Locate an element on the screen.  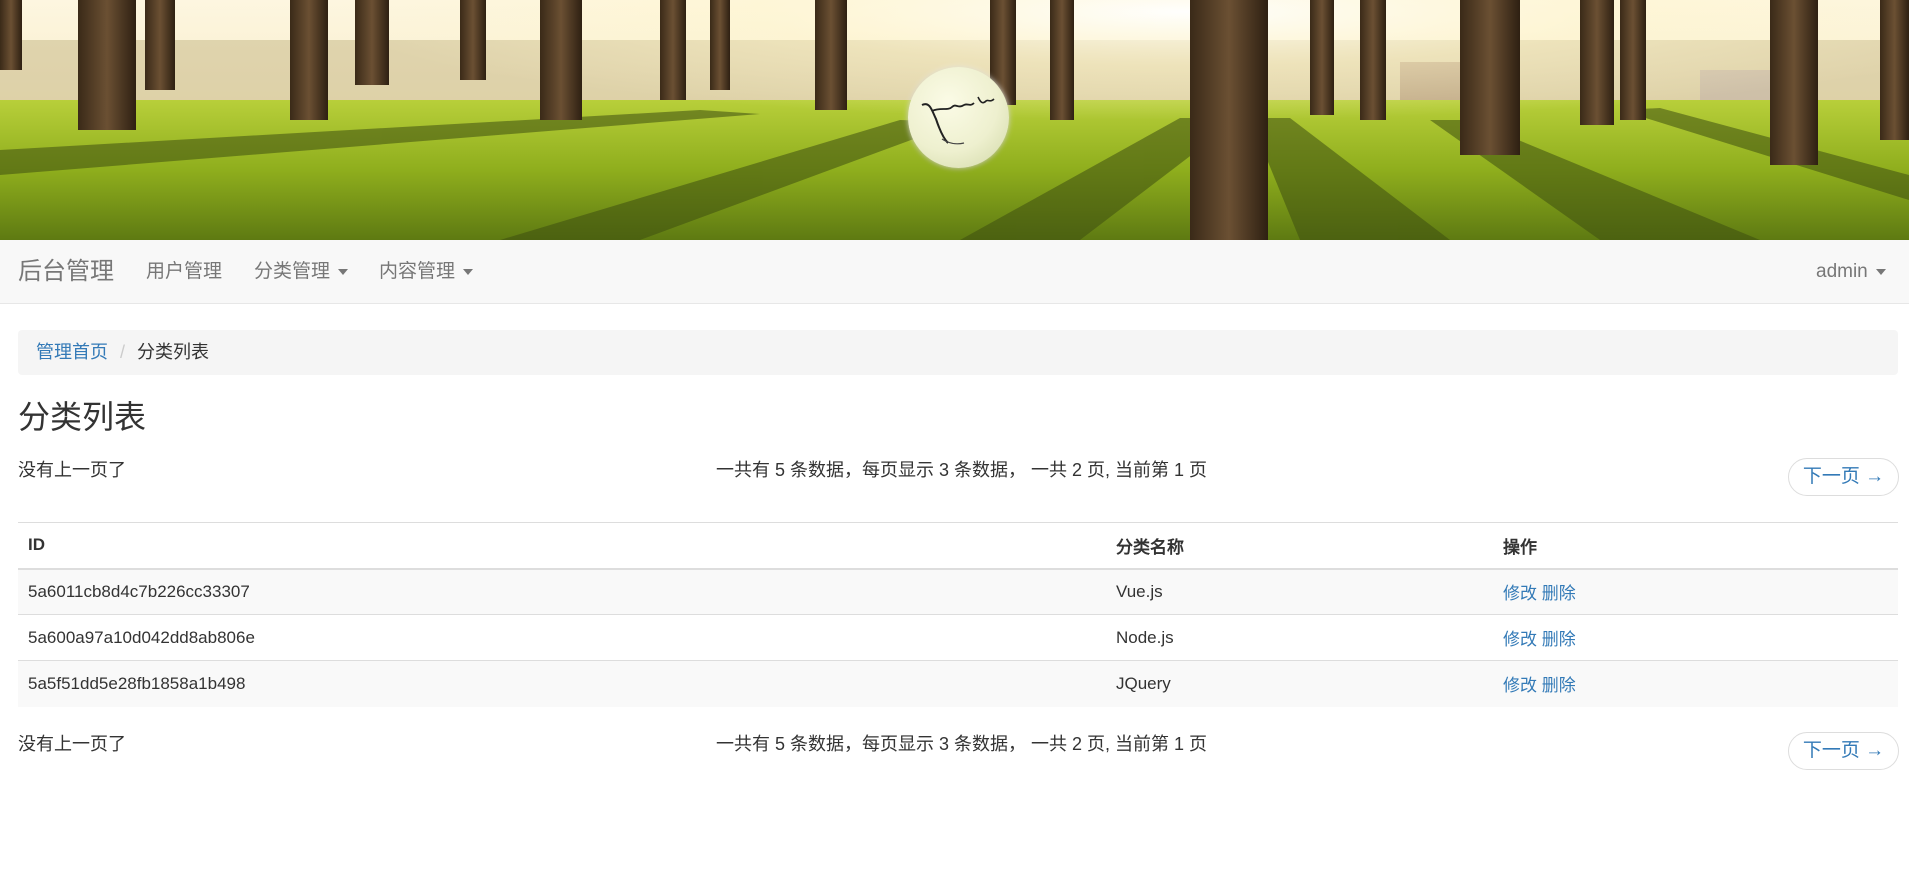
nav-item-category-management: 分类管理 is located at coordinates (301, 272).